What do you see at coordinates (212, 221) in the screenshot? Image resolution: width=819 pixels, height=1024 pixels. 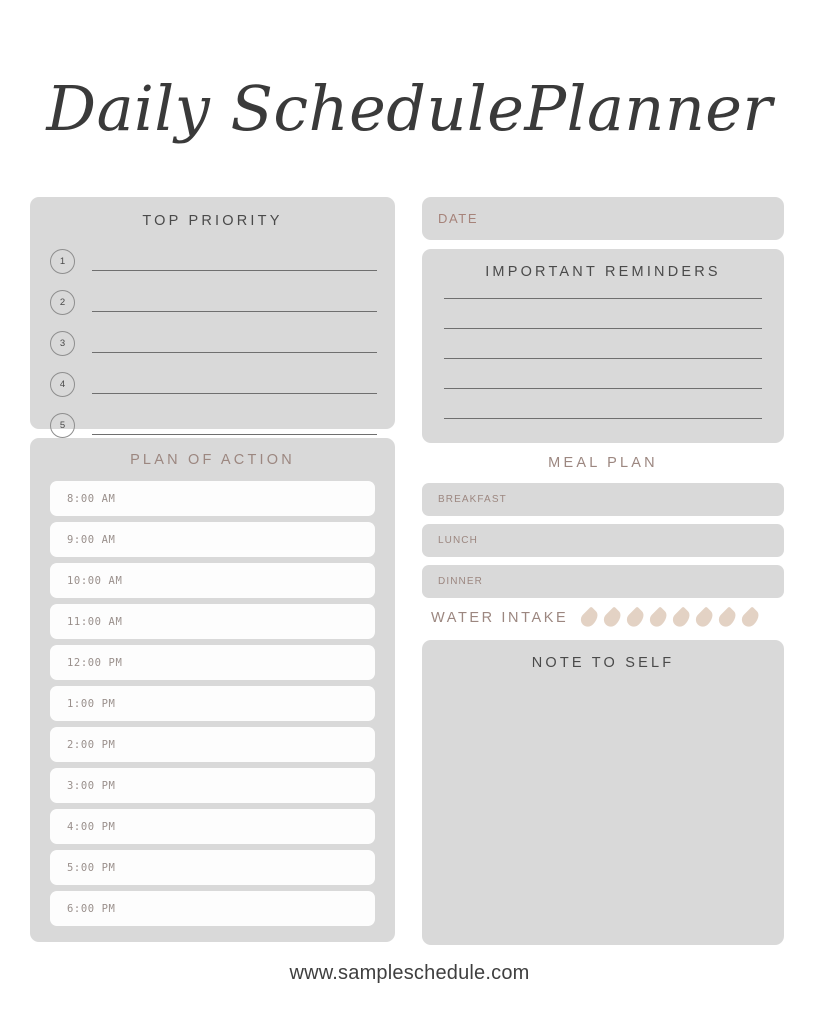 I see `top-priority-heading: TOP PRIORITY` at bounding box center [212, 221].